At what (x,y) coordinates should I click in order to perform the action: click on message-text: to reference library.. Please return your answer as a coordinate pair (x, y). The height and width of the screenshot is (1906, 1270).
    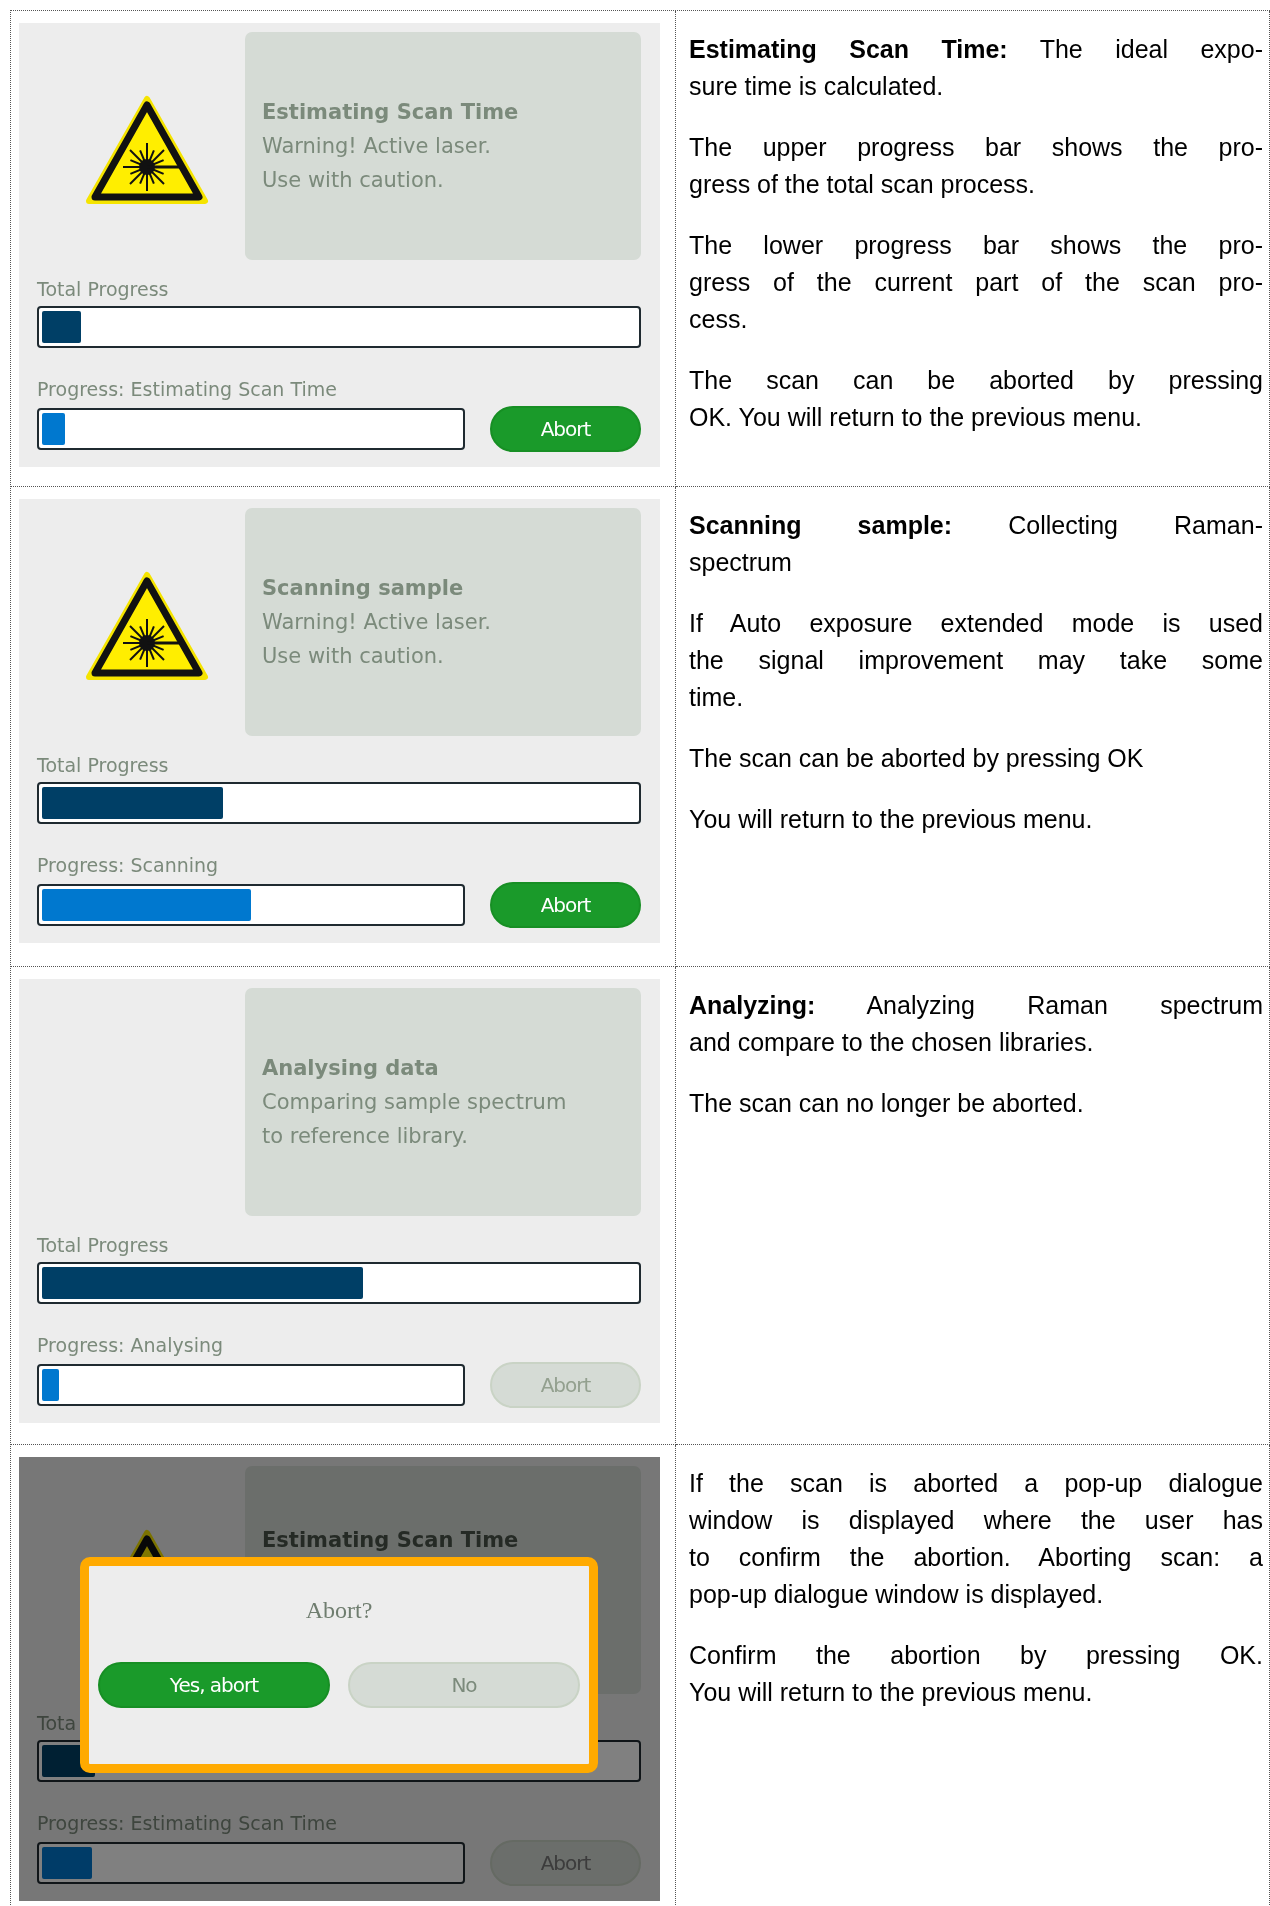
    Looking at the image, I should click on (365, 1136).